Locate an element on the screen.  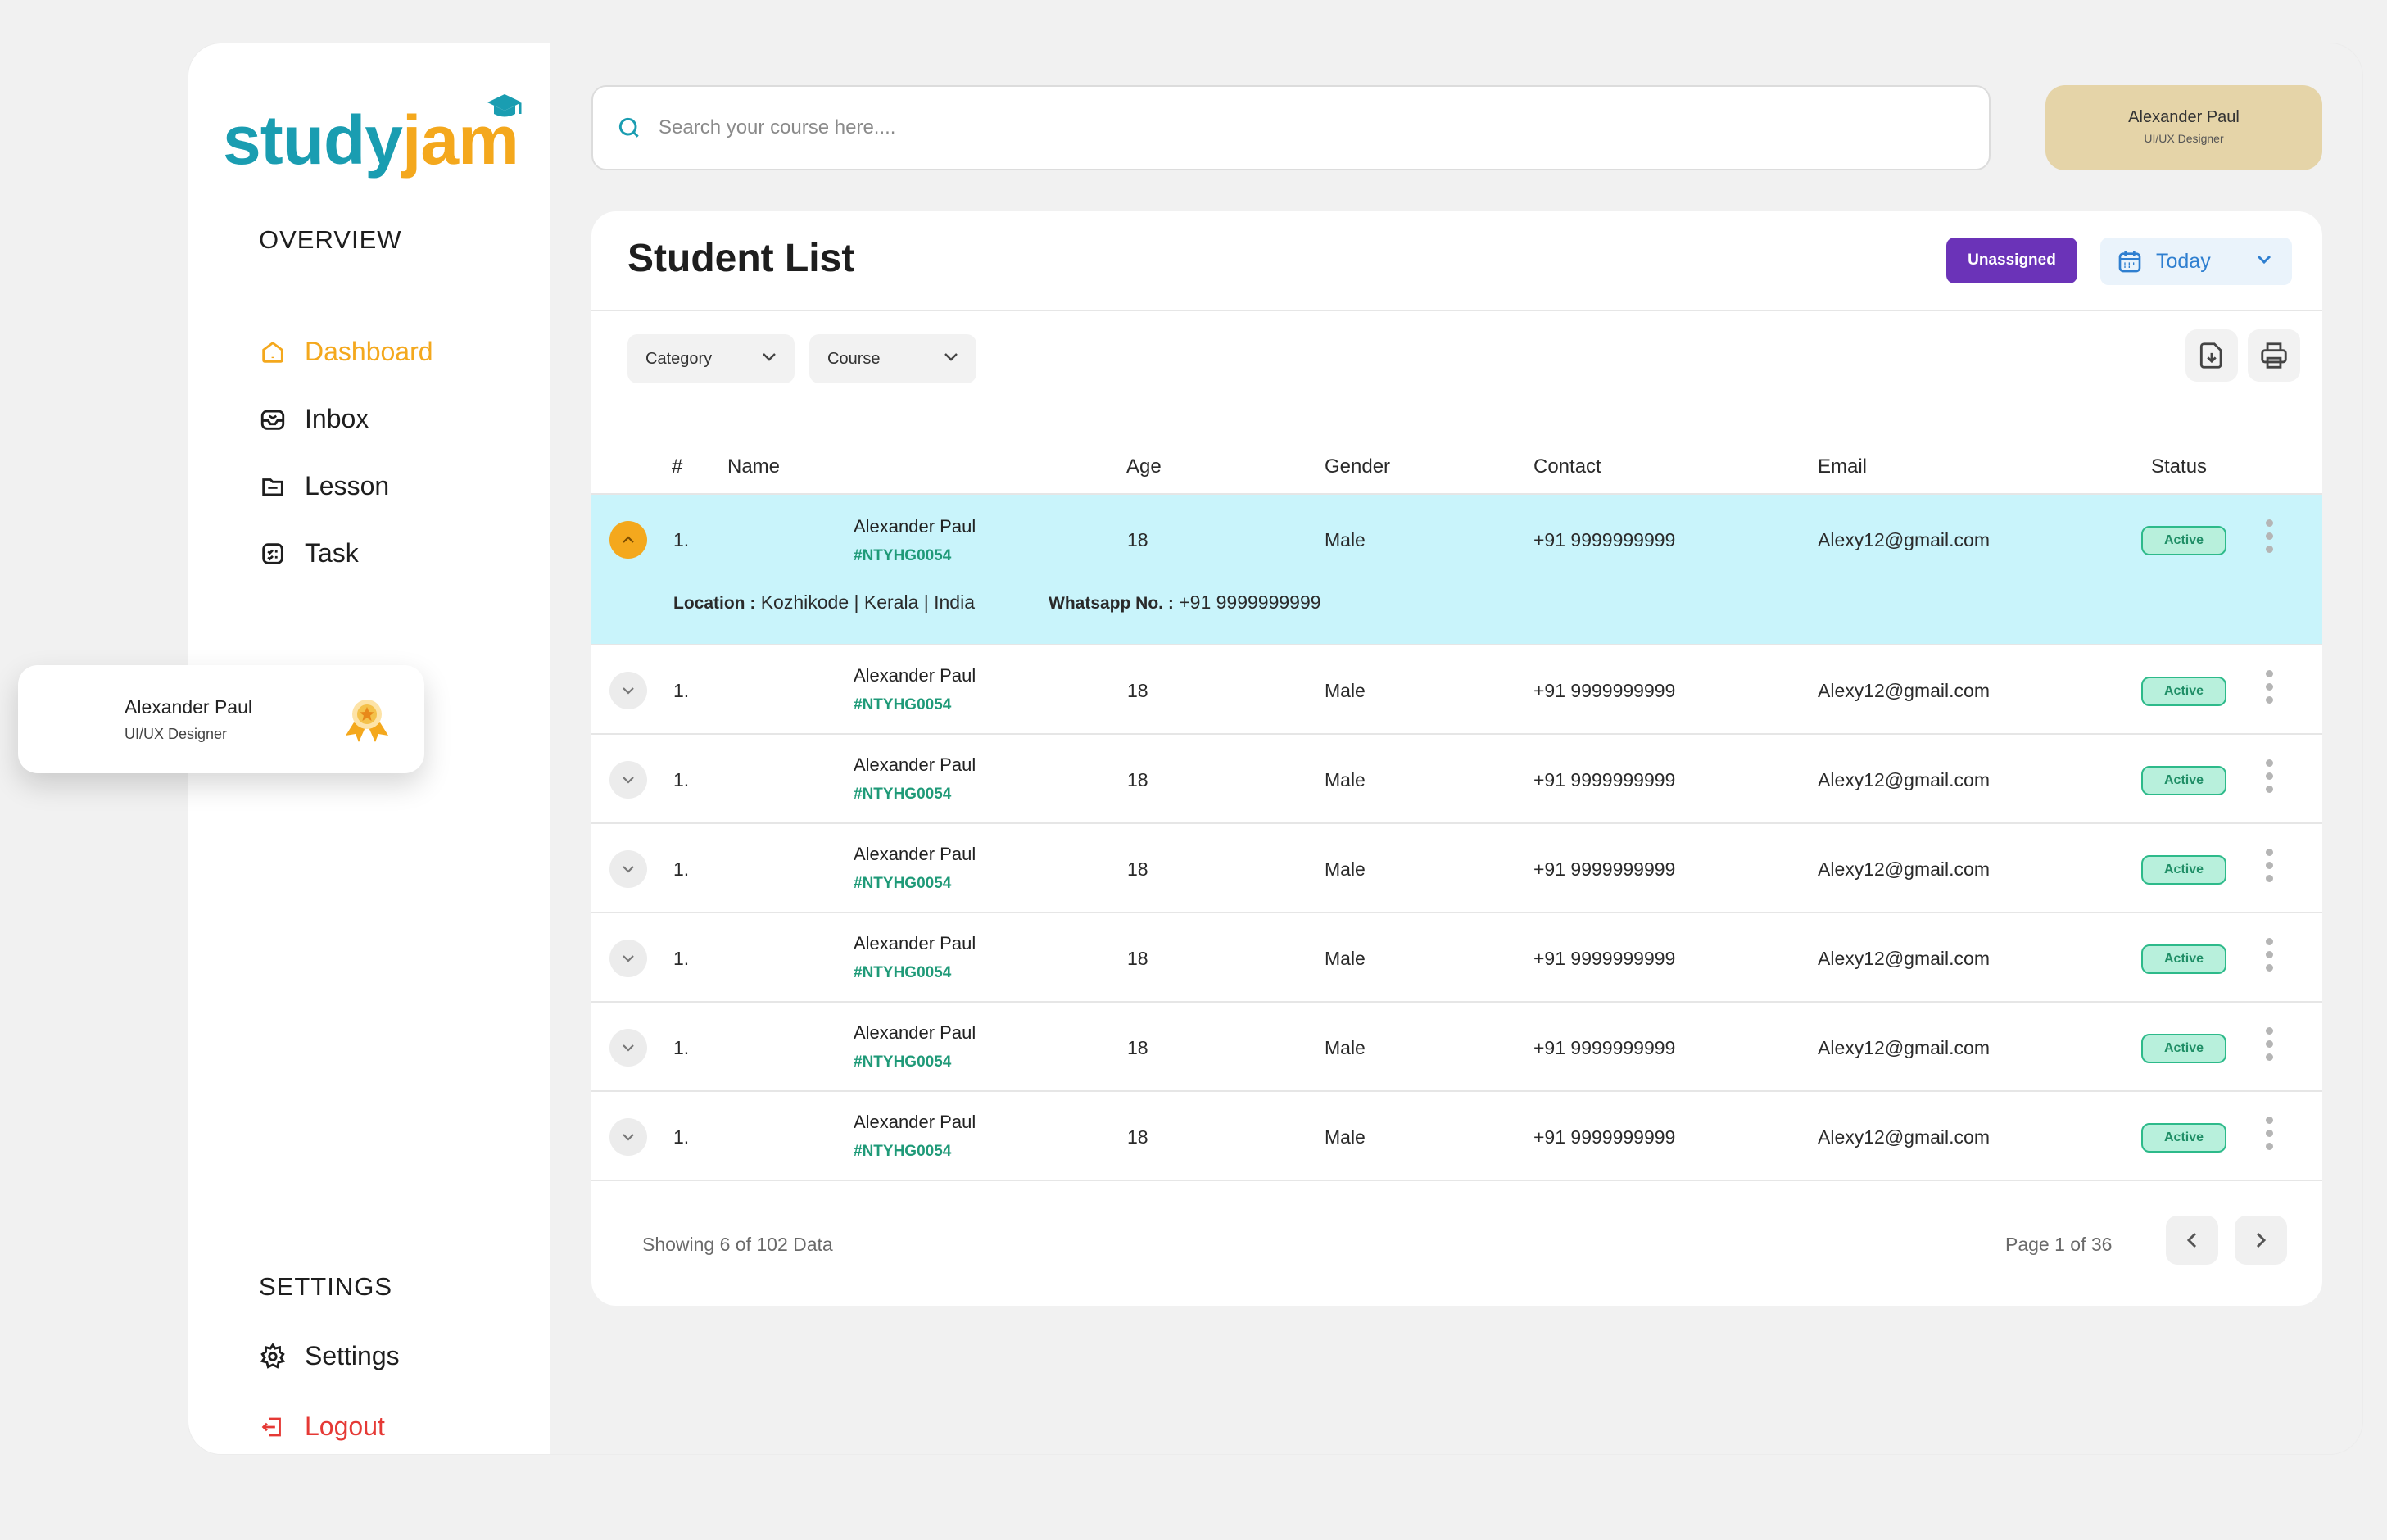
location-detail: Location : Kozhikode | Kerala | India is located at coordinates (824, 602).